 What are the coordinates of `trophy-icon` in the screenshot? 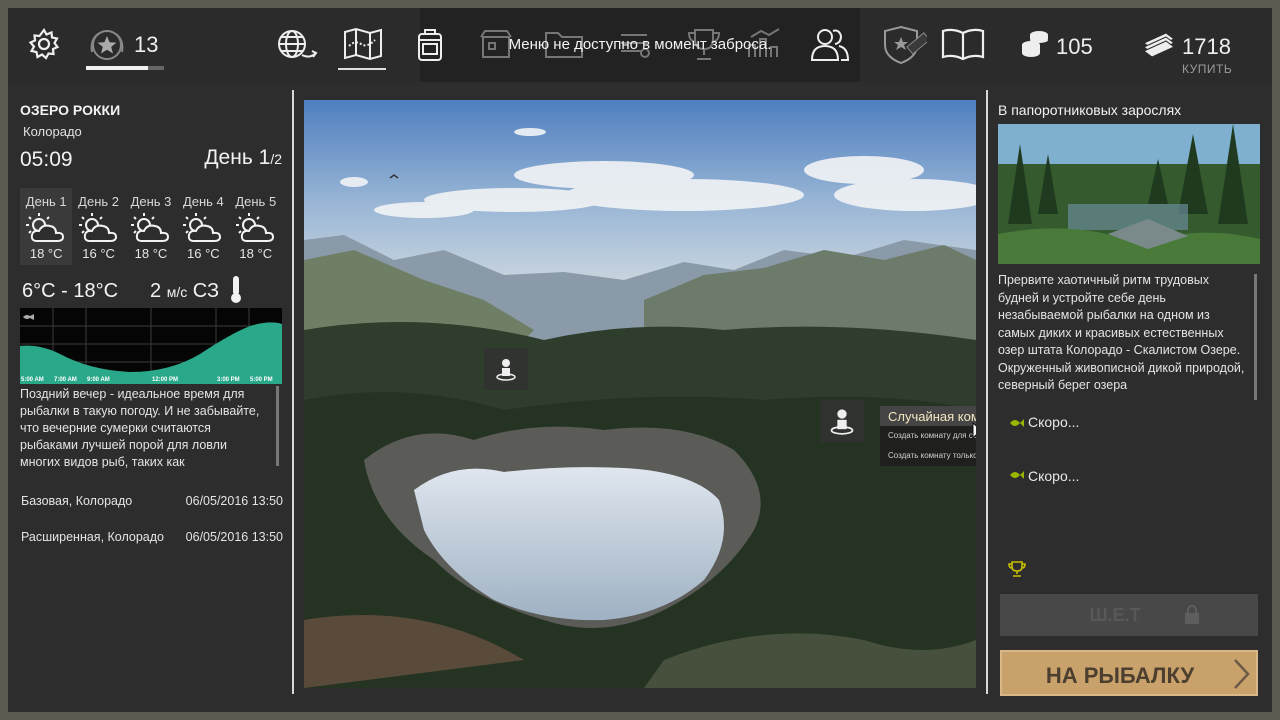 It's located at (1017, 571).